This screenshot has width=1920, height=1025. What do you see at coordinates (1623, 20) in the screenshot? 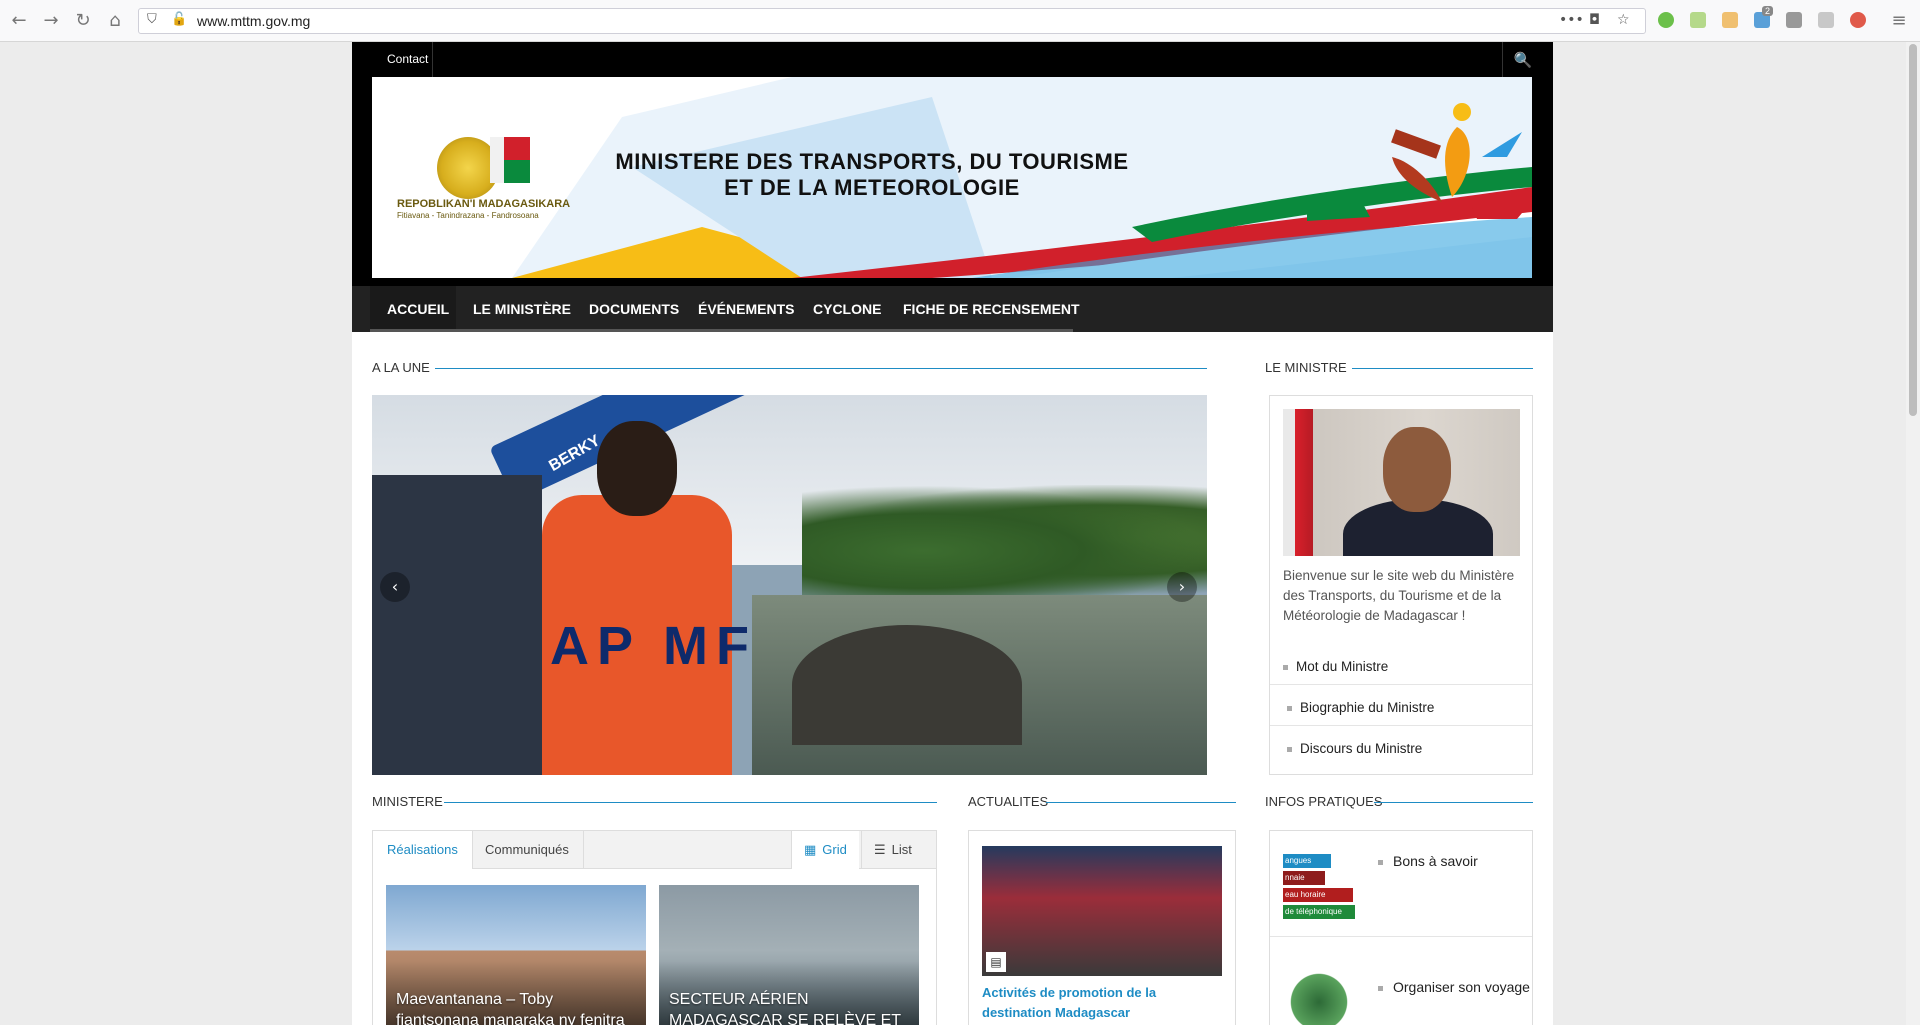
I see `bookmark-star-icon: ☆` at bounding box center [1623, 20].